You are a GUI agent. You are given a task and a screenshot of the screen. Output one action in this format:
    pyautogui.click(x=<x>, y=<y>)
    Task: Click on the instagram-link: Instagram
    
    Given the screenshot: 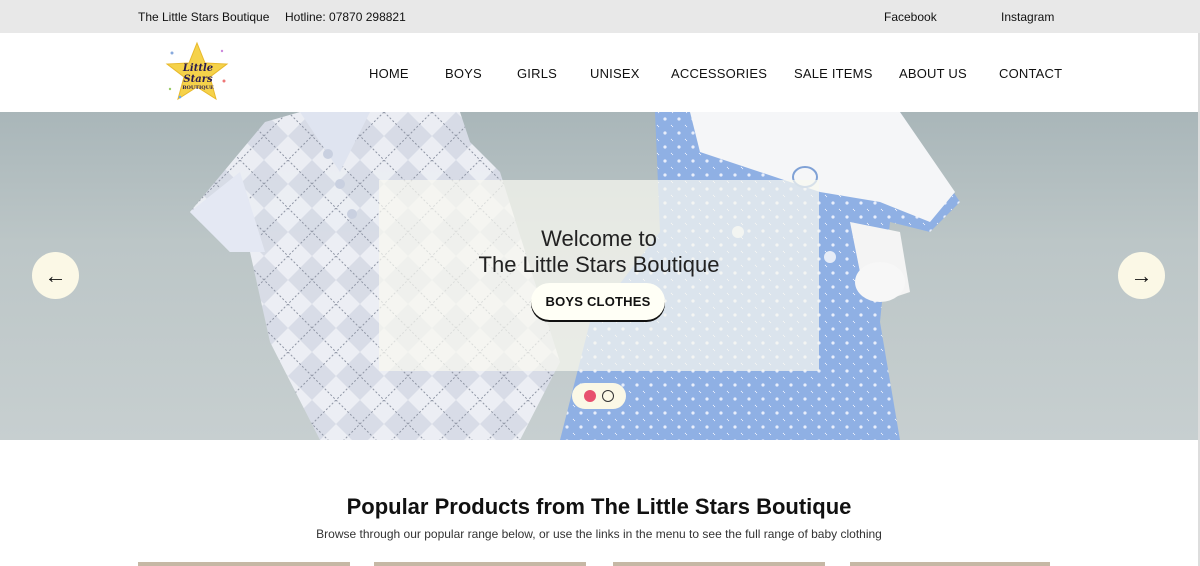 What is the action you would take?
    pyautogui.click(x=1027, y=17)
    